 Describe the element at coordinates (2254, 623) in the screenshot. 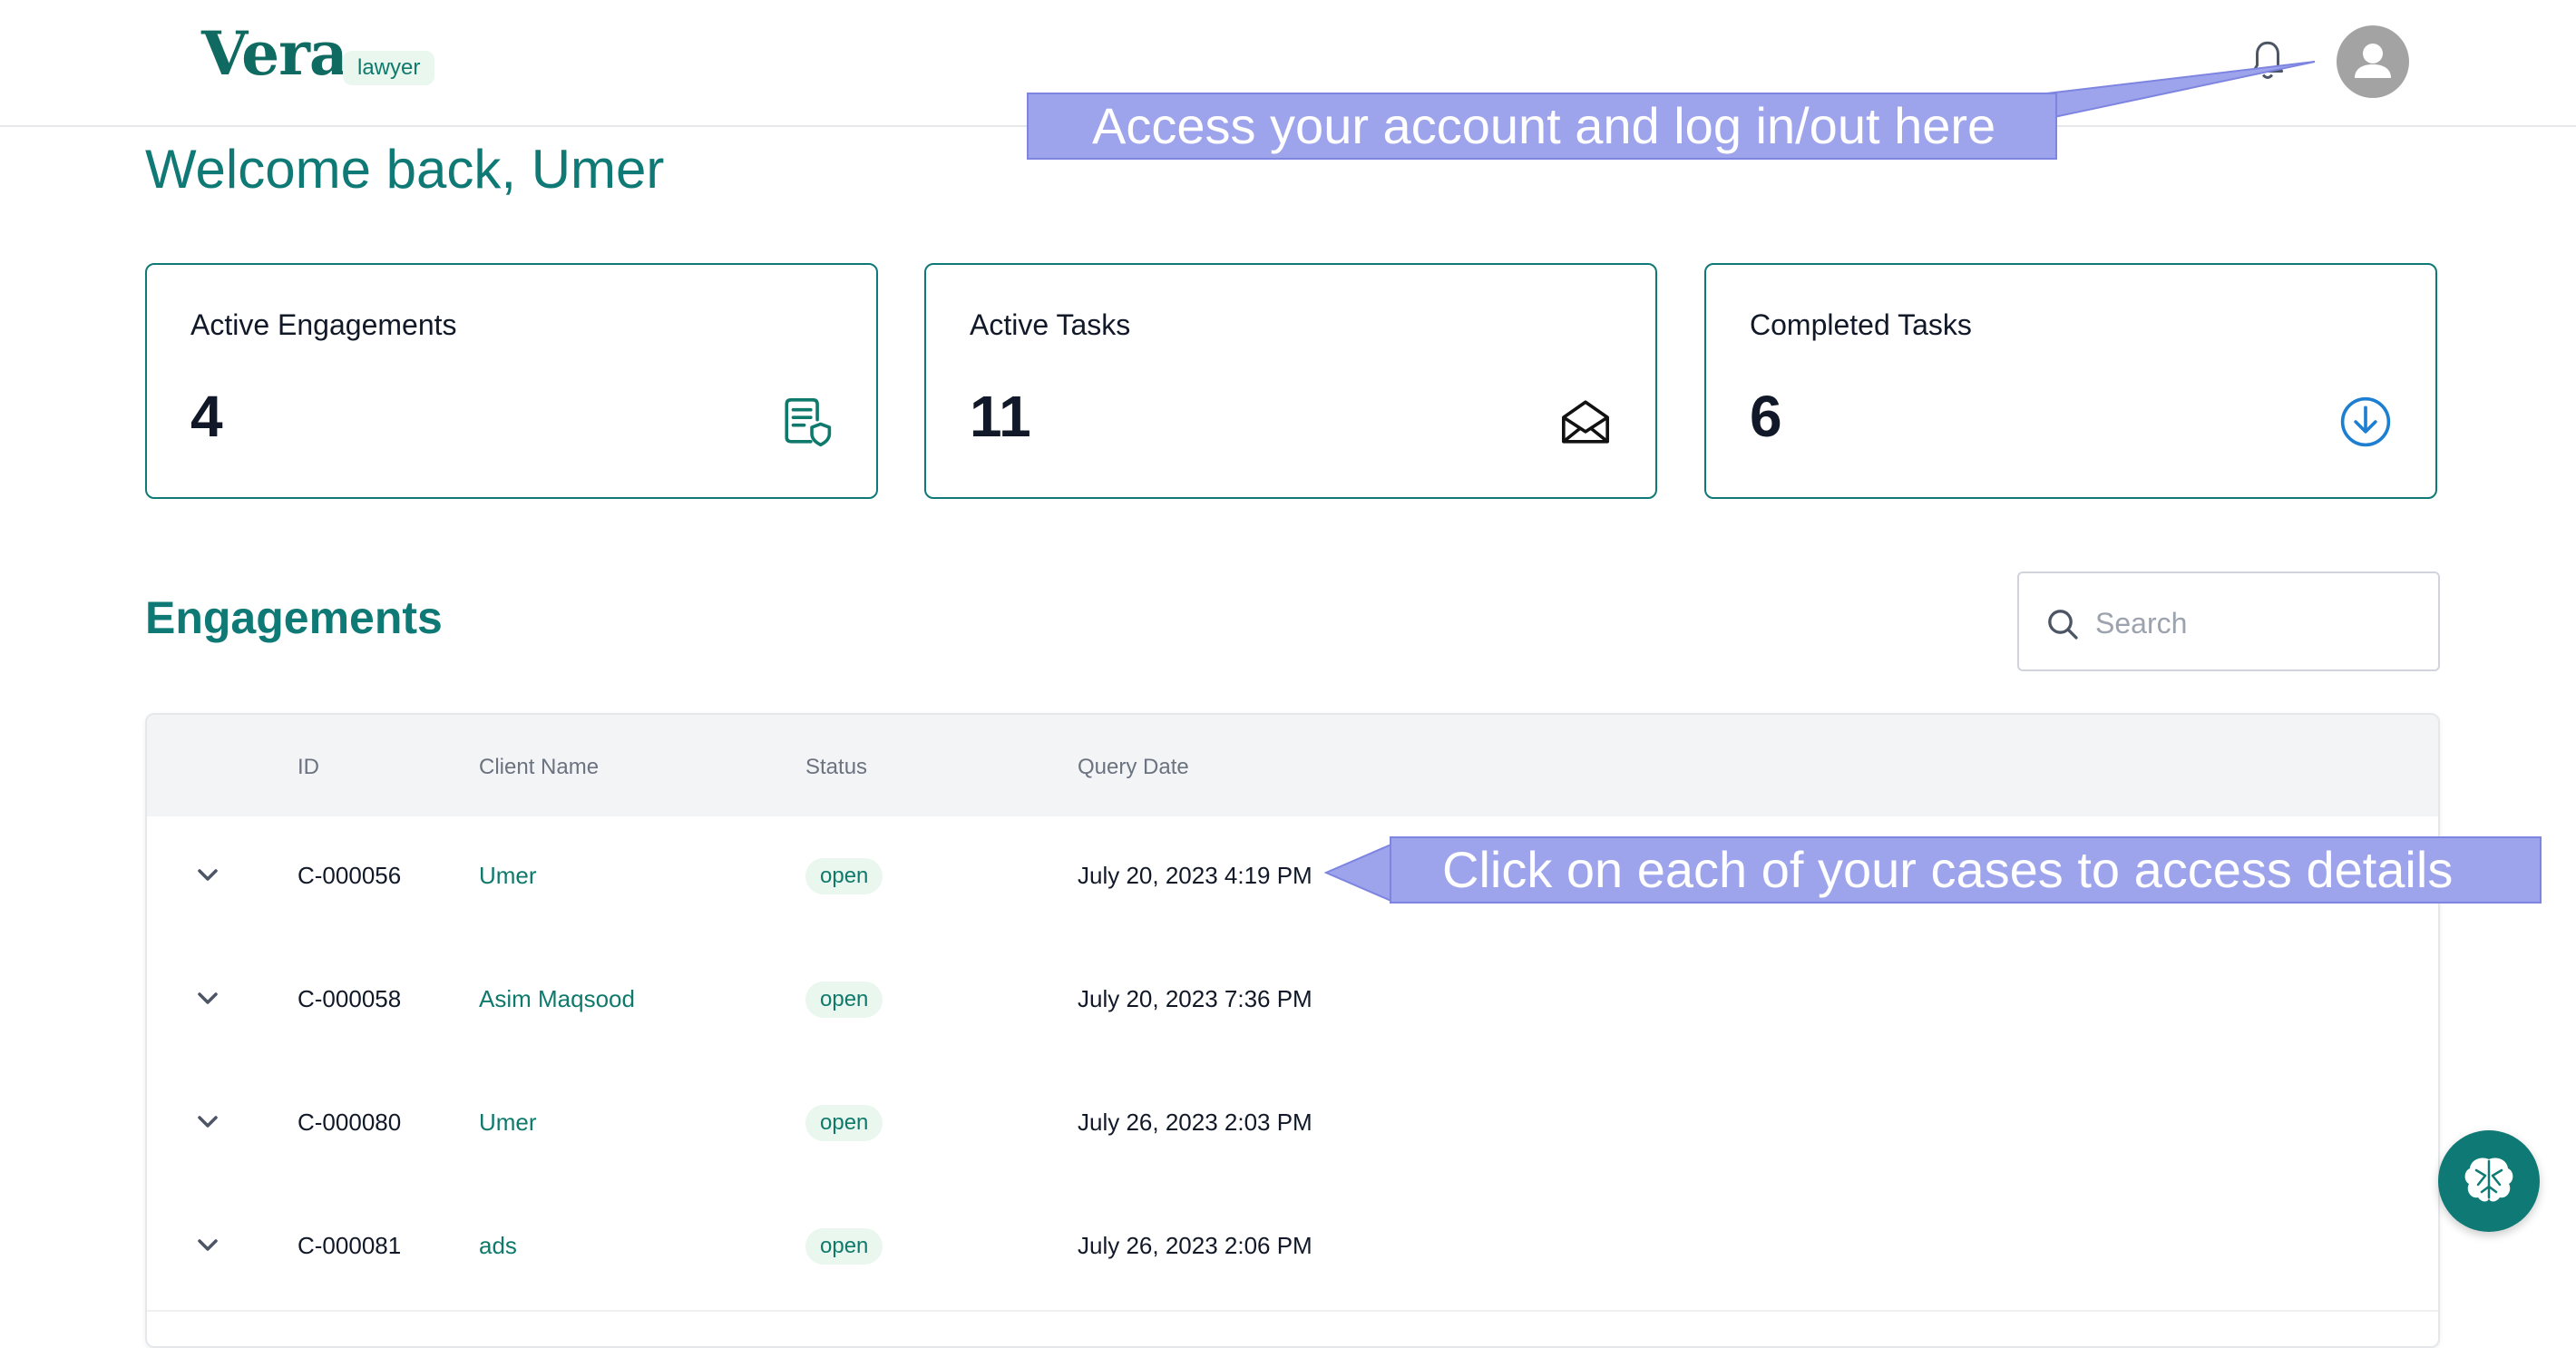

I see `search-input` at that location.